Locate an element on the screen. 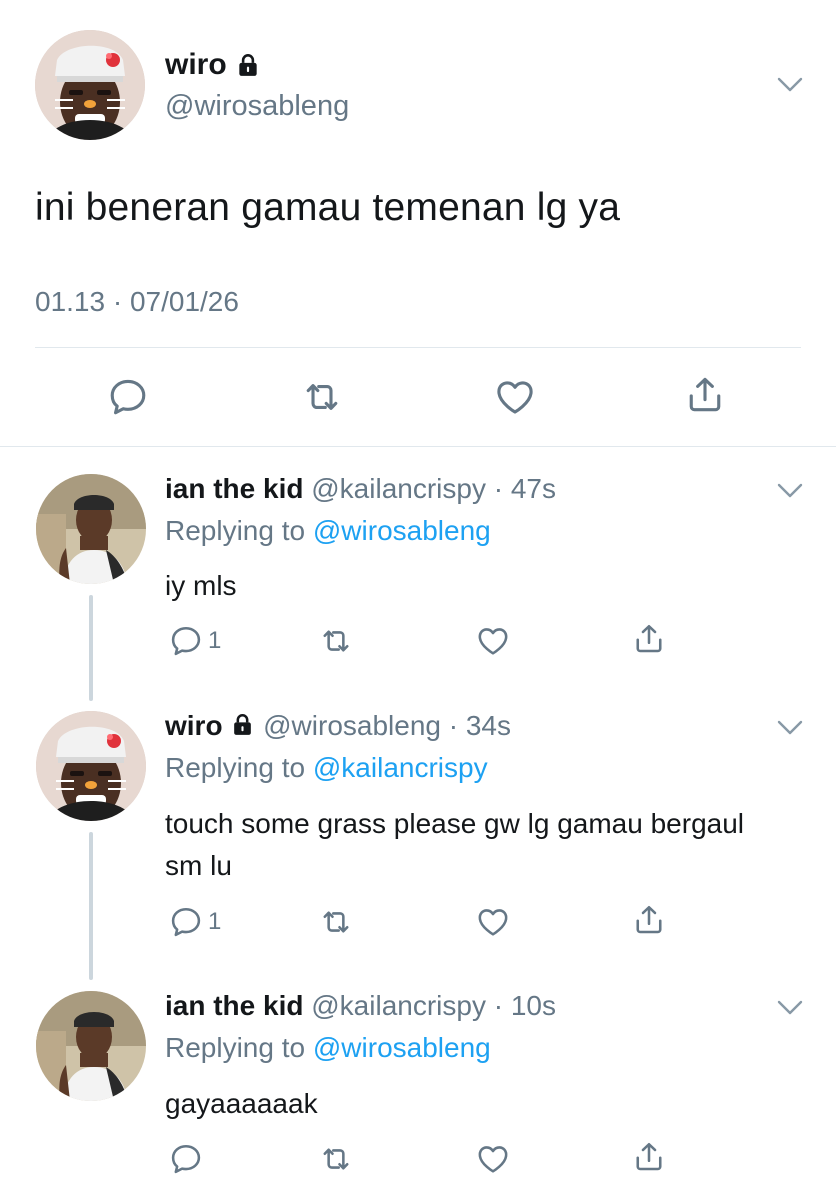 This screenshot has width=836, height=1200. mention-link: @kailancrispy is located at coordinates (400, 767).